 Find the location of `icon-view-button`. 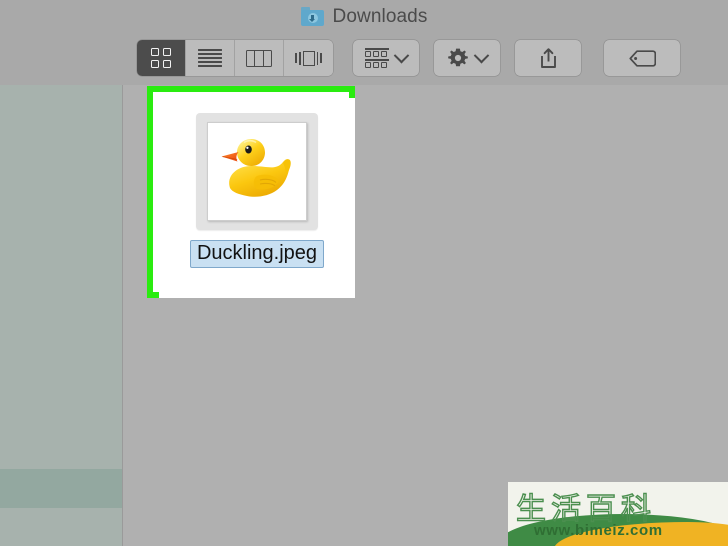

icon-view-button is located at coordinates (161, 58).